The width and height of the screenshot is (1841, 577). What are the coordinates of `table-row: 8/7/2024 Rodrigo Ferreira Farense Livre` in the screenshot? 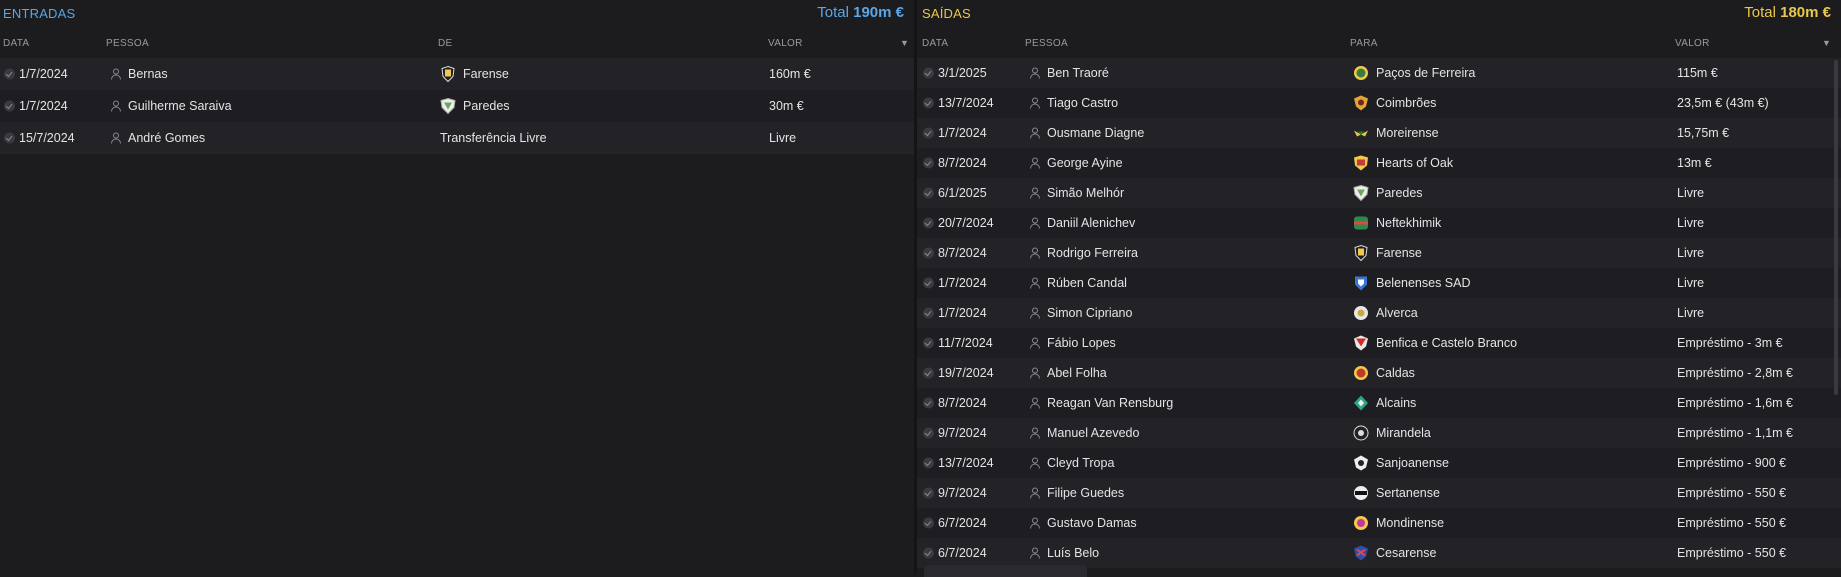 It's located at (1379, 253).